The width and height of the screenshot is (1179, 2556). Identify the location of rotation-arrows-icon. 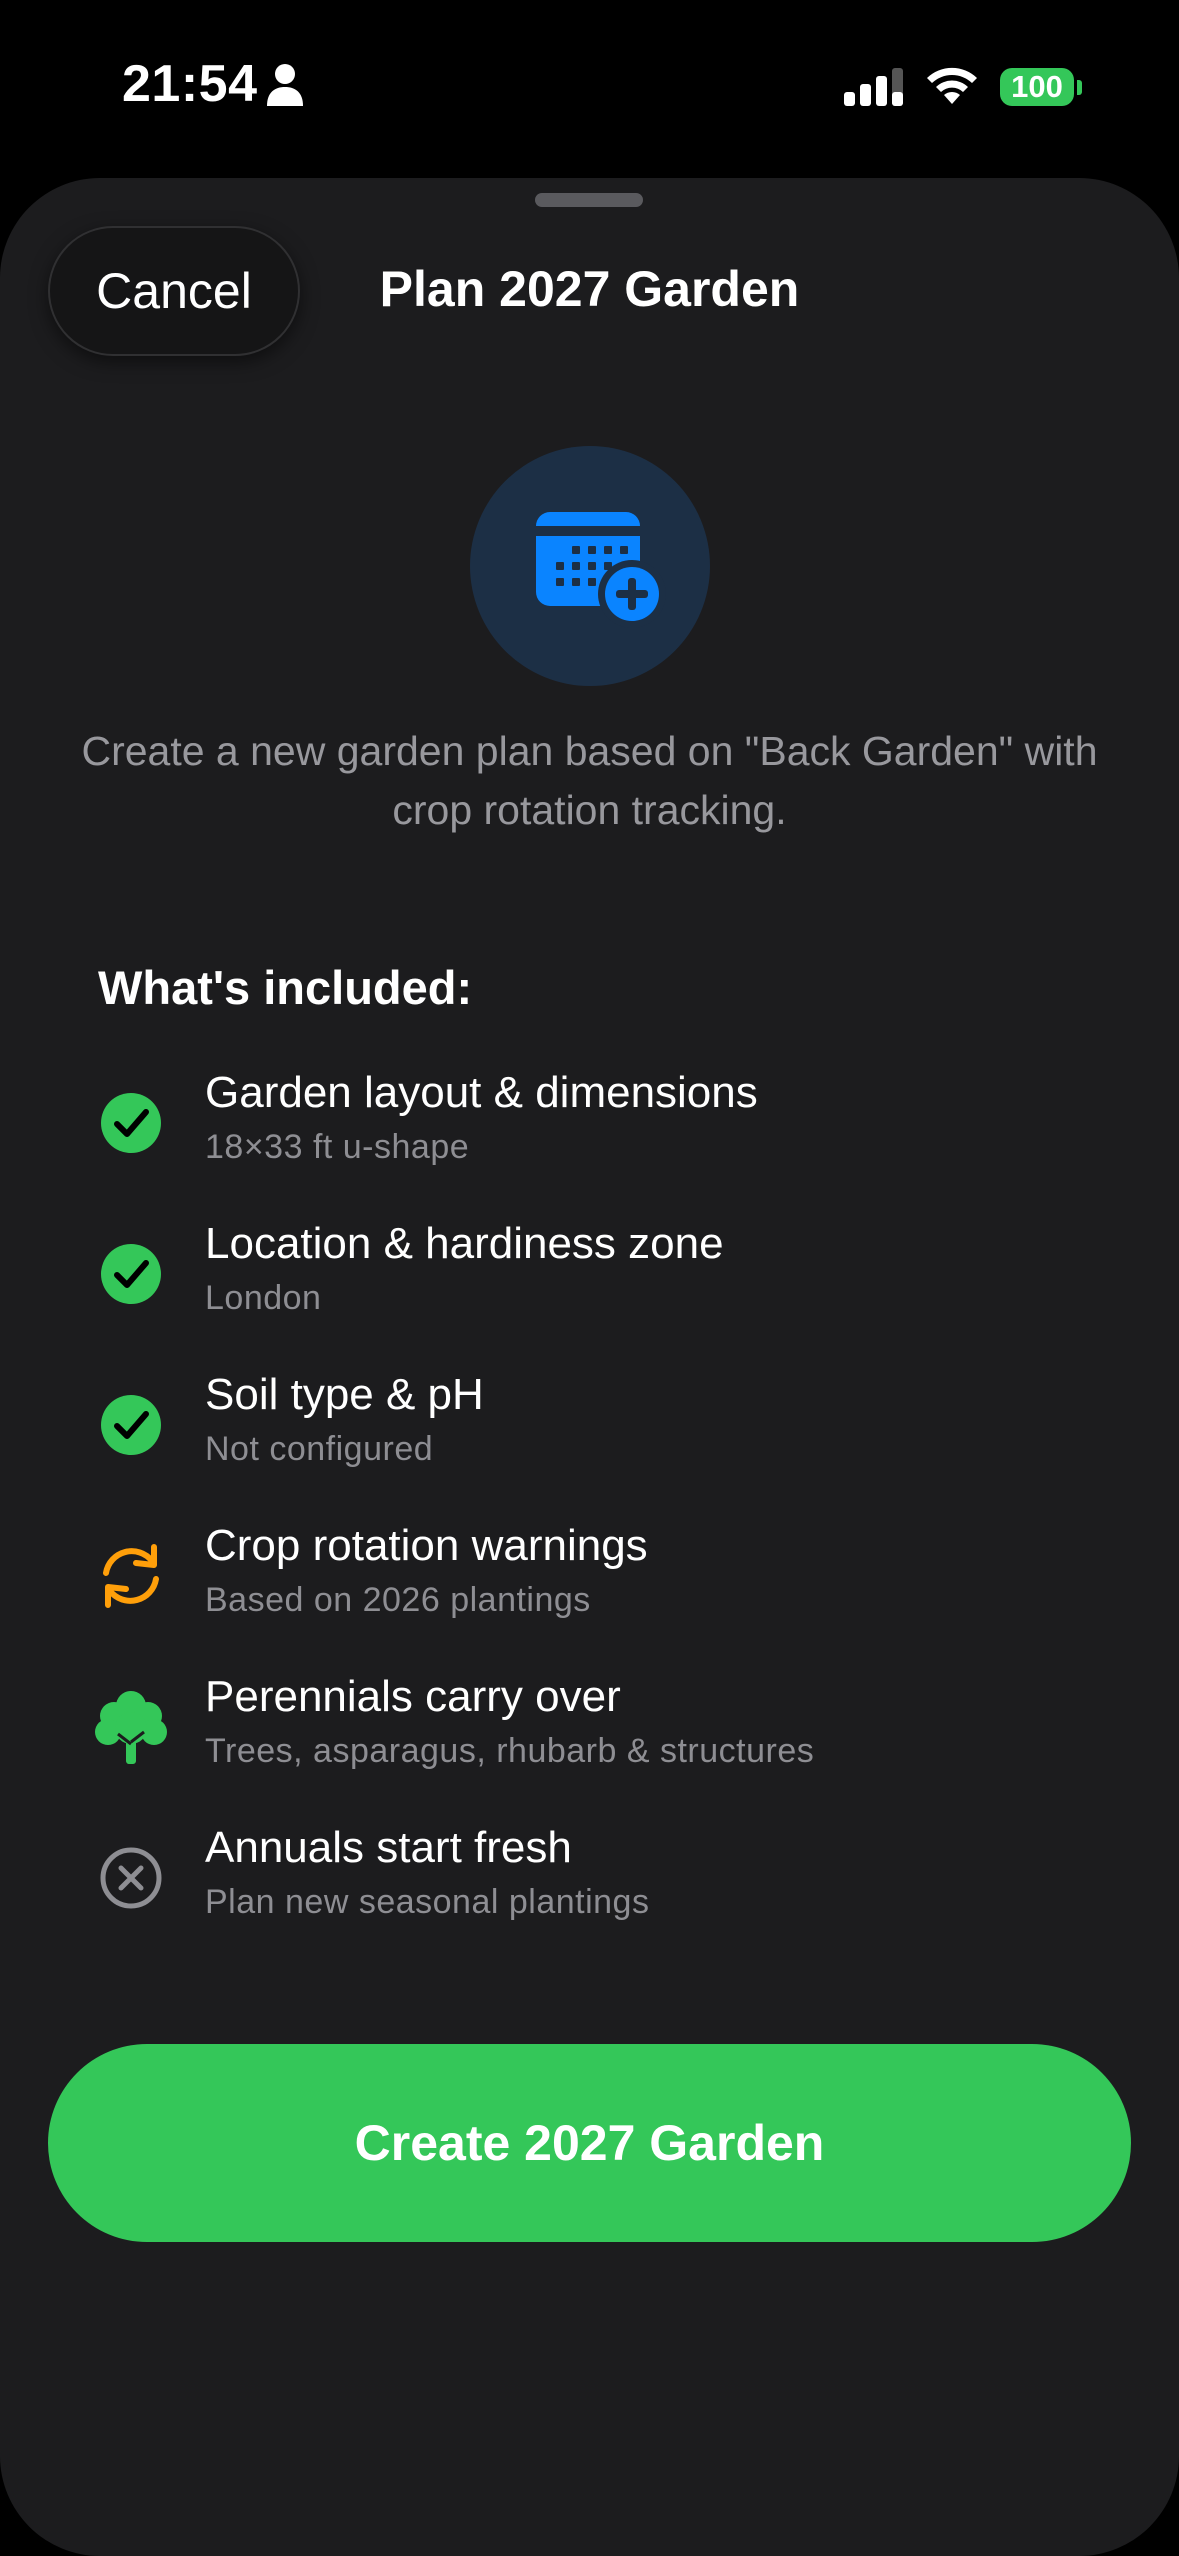
(131, 1576).